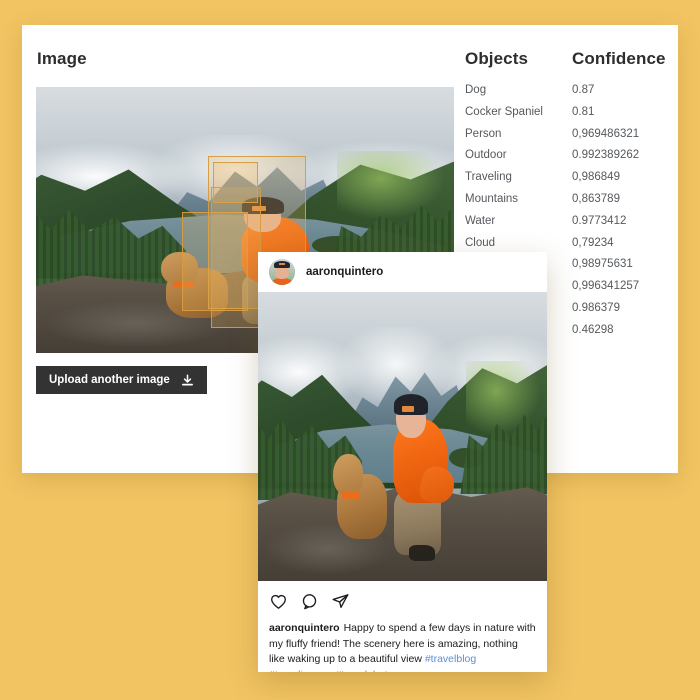 The width and height of the screenshot is (700, 700). What do you see at coordinates (480, 220) in the screenshot?
I see `object-label: Water` at bounding box center [480, 220].